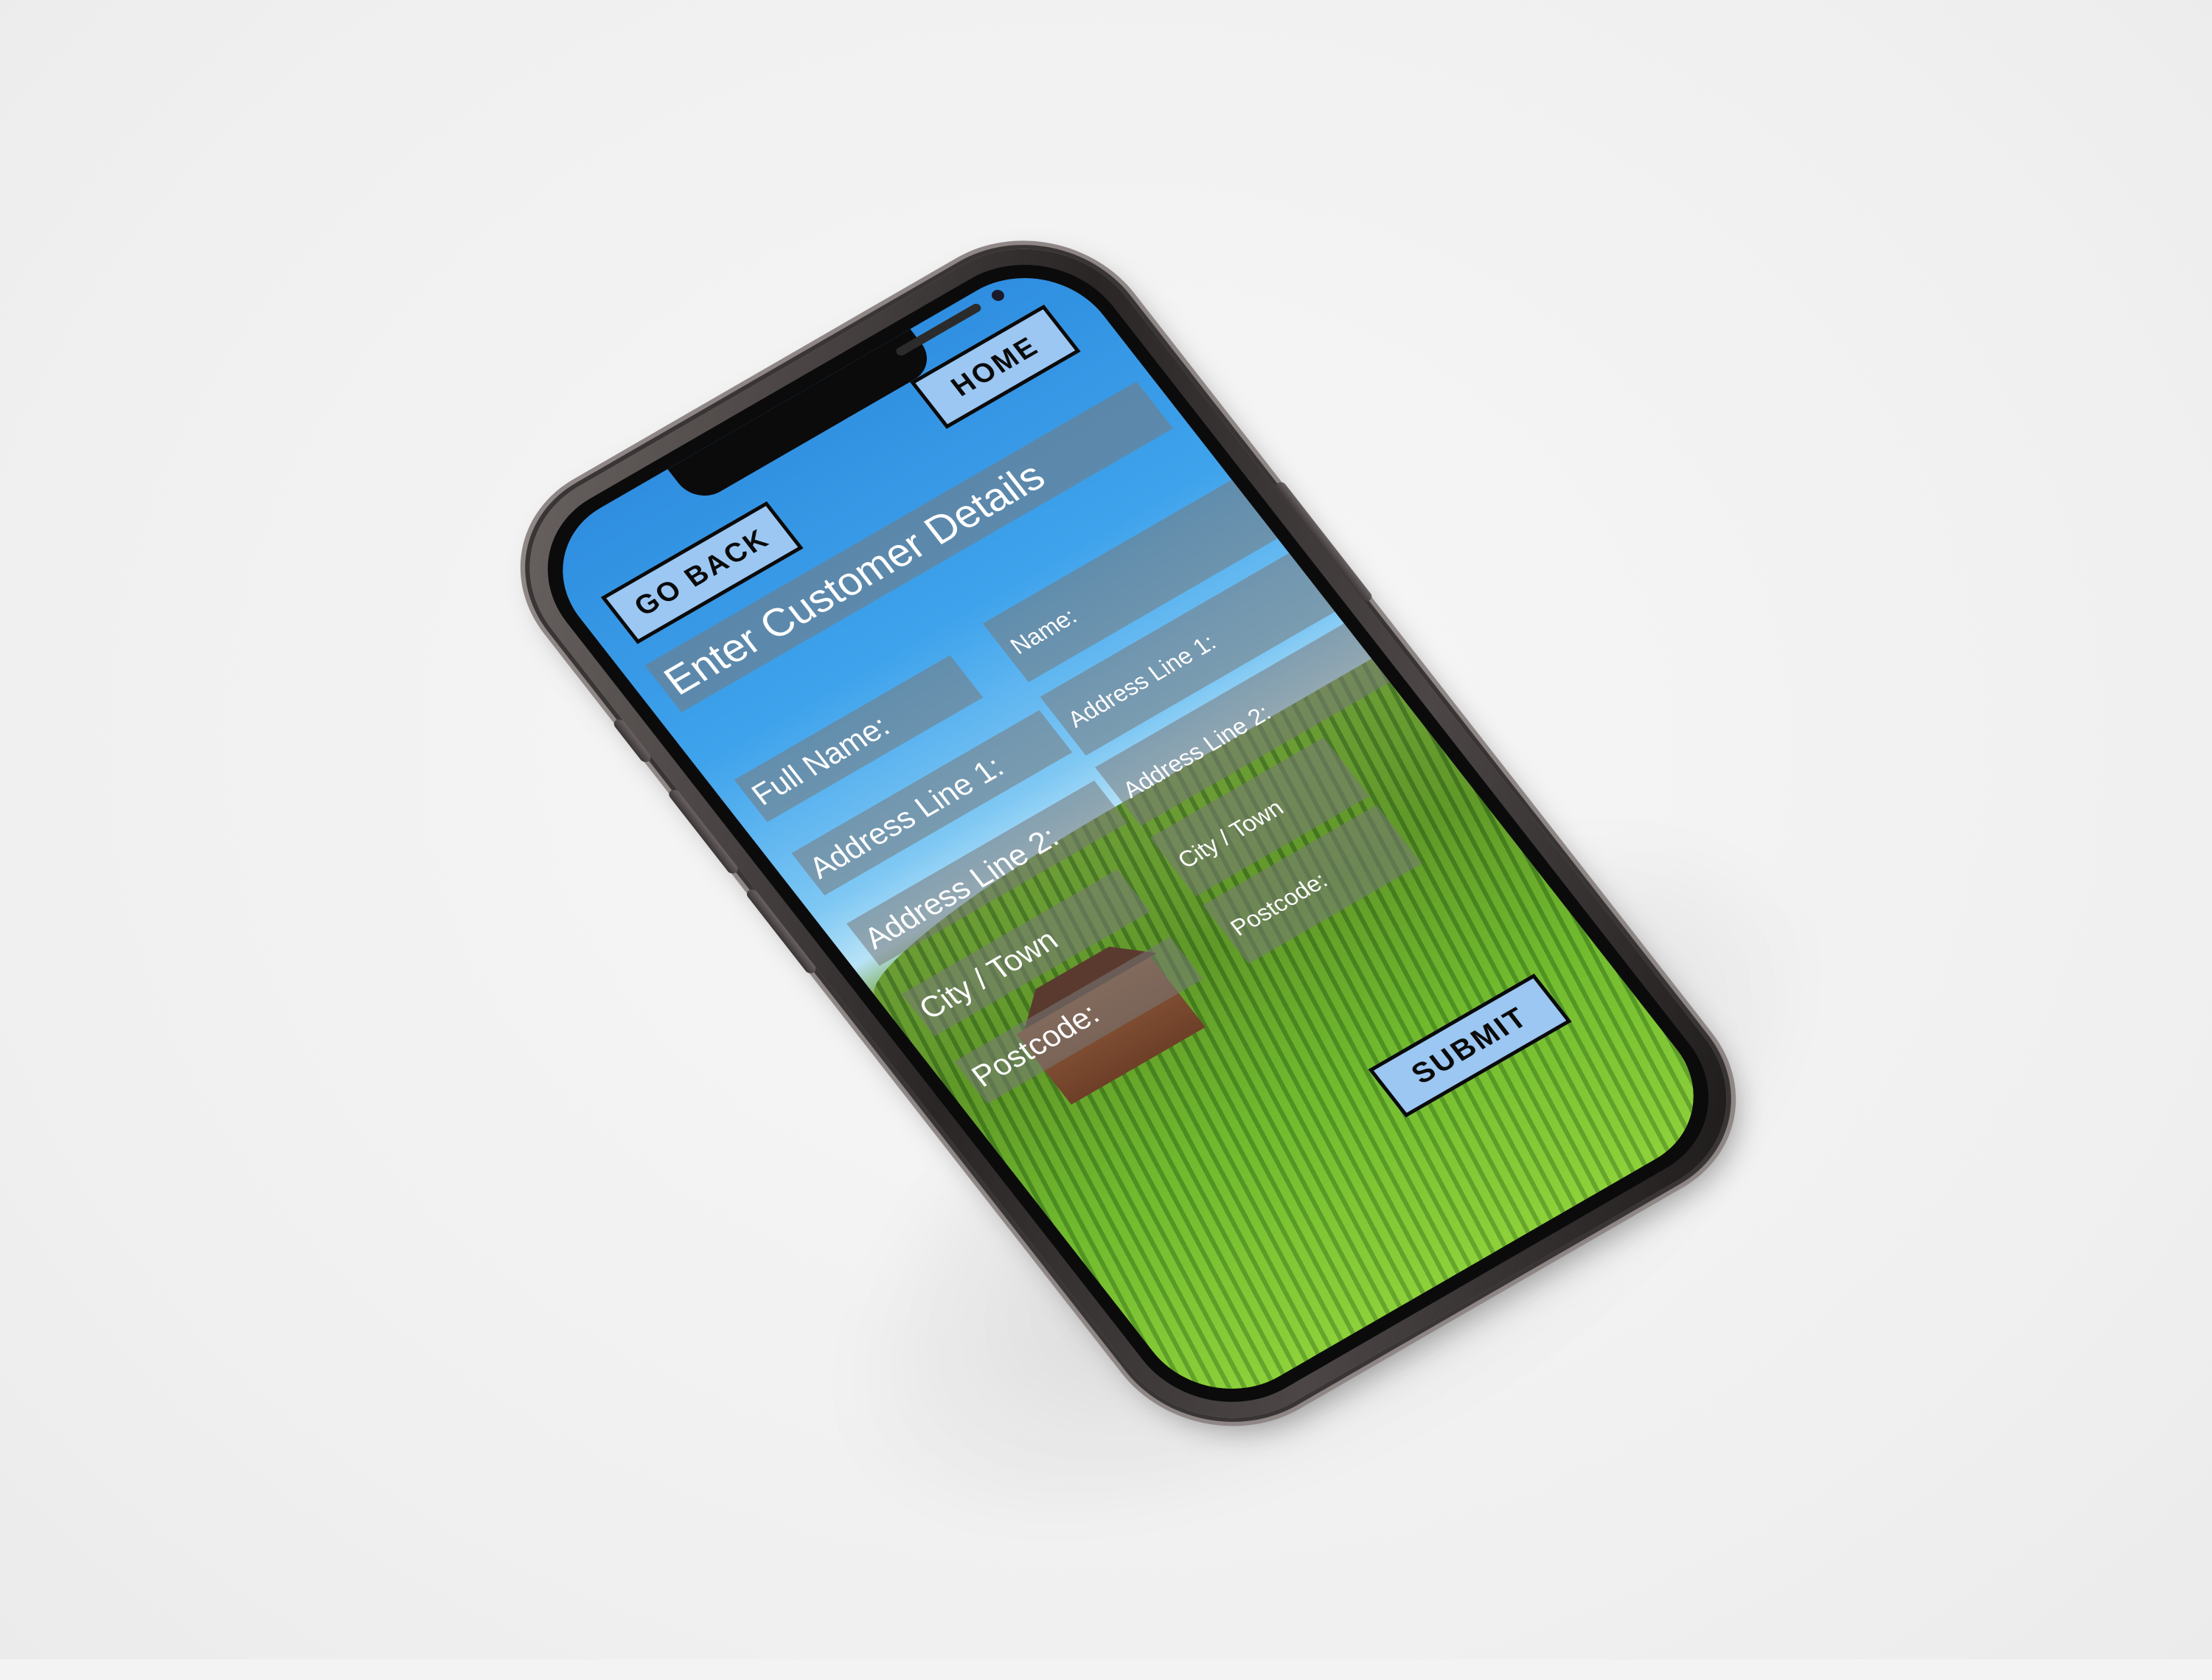 This screenshot has width=2212, height=1680. I want to click on home-button: HOME, so click(995, 366).